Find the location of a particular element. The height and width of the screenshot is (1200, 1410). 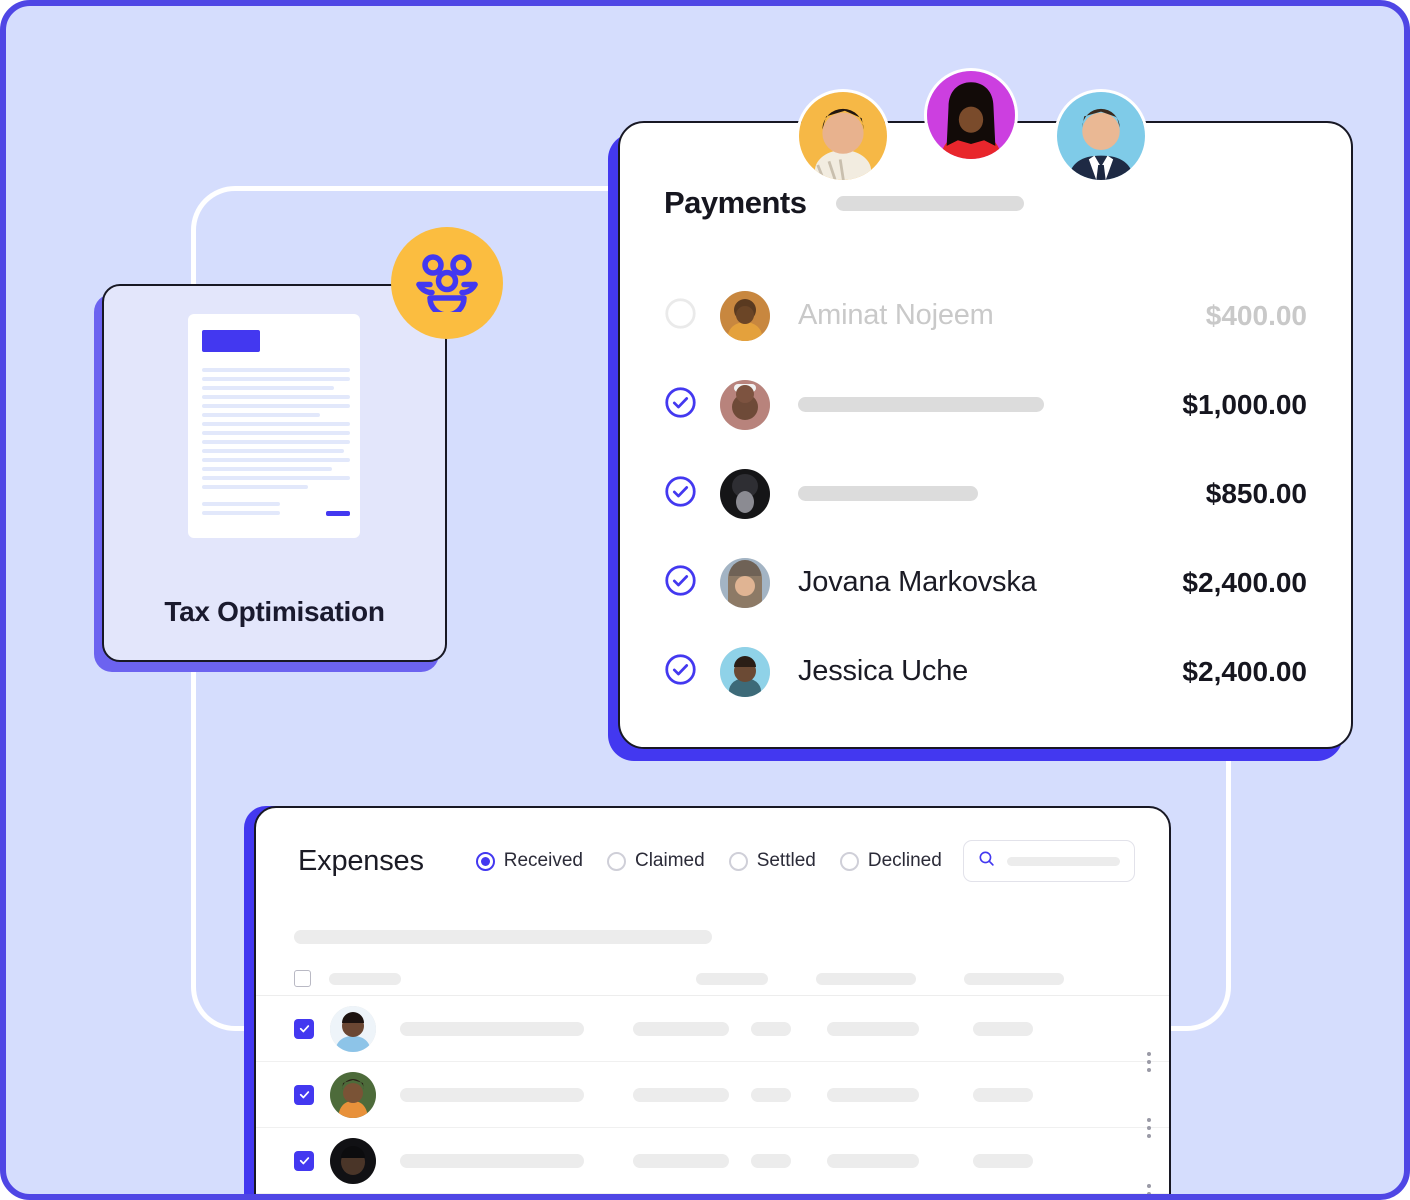

document-header-block is located at coordinates (231, 341).